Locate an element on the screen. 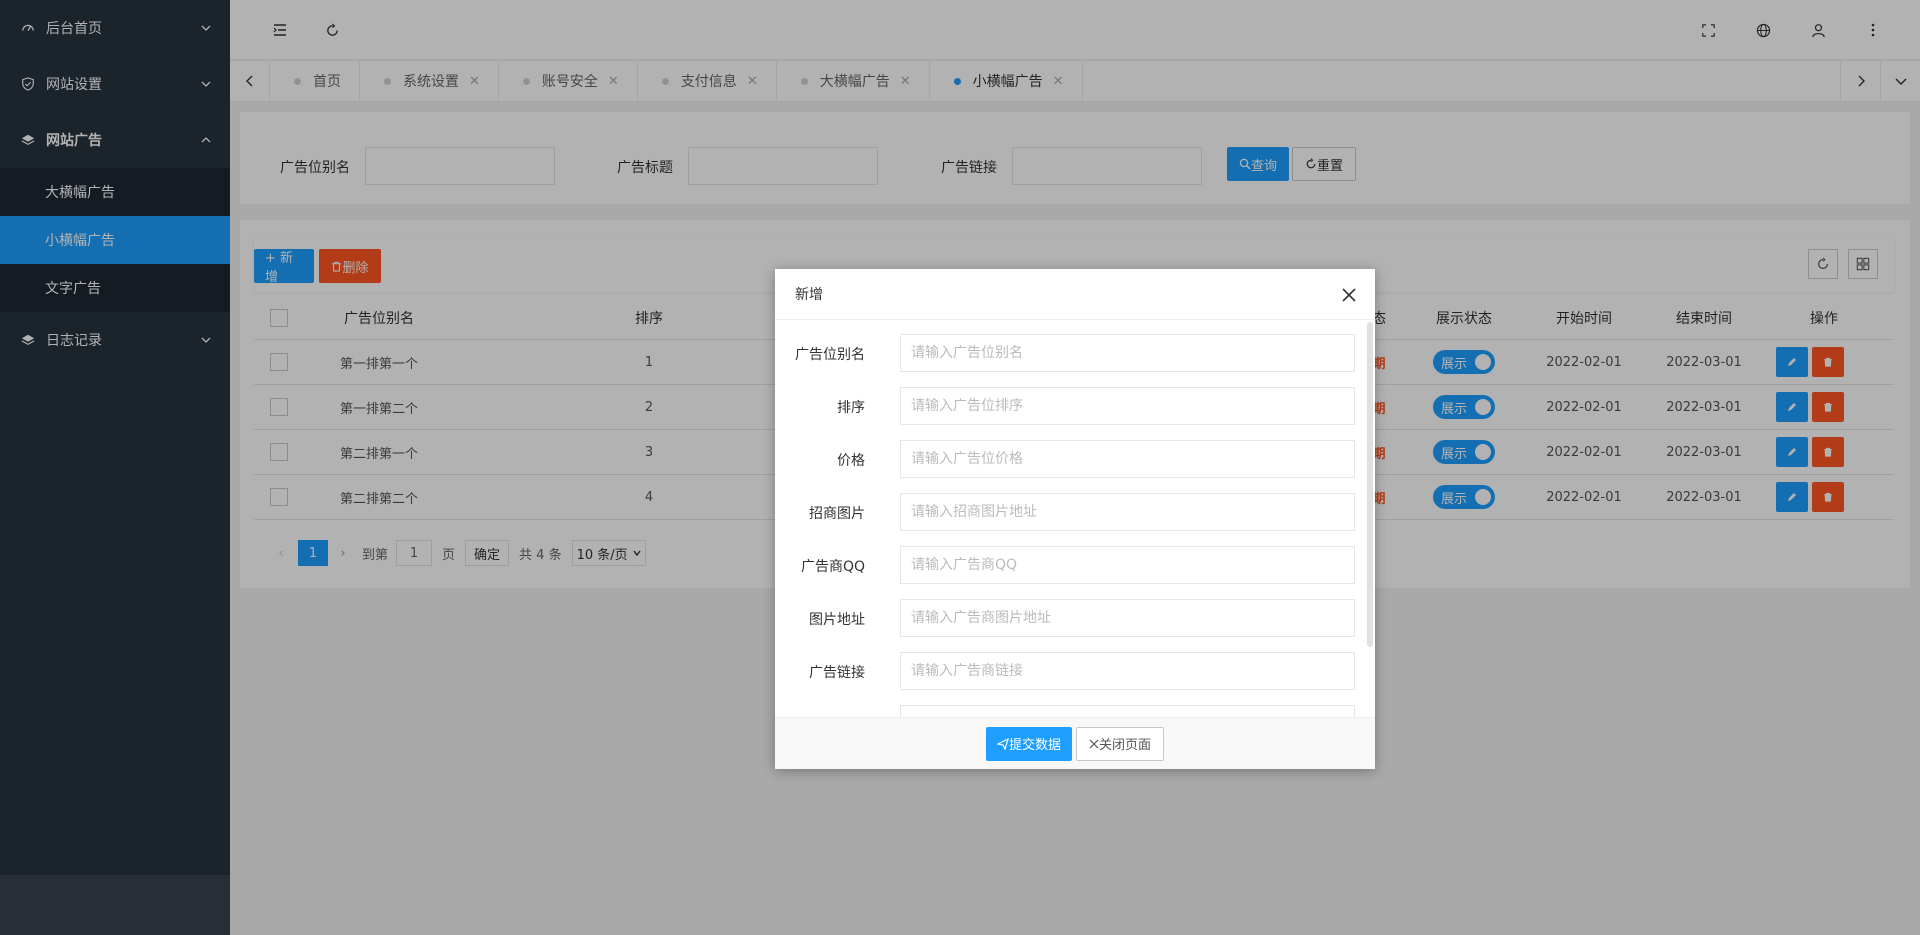  form-row-sort: 排序 is located at coordinates (1065, 406).